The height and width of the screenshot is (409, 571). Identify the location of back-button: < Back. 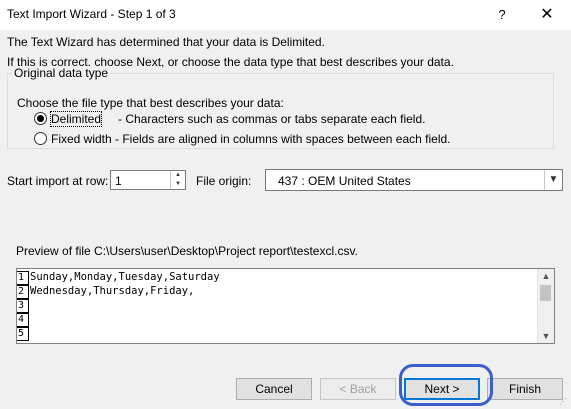
(358, 389).